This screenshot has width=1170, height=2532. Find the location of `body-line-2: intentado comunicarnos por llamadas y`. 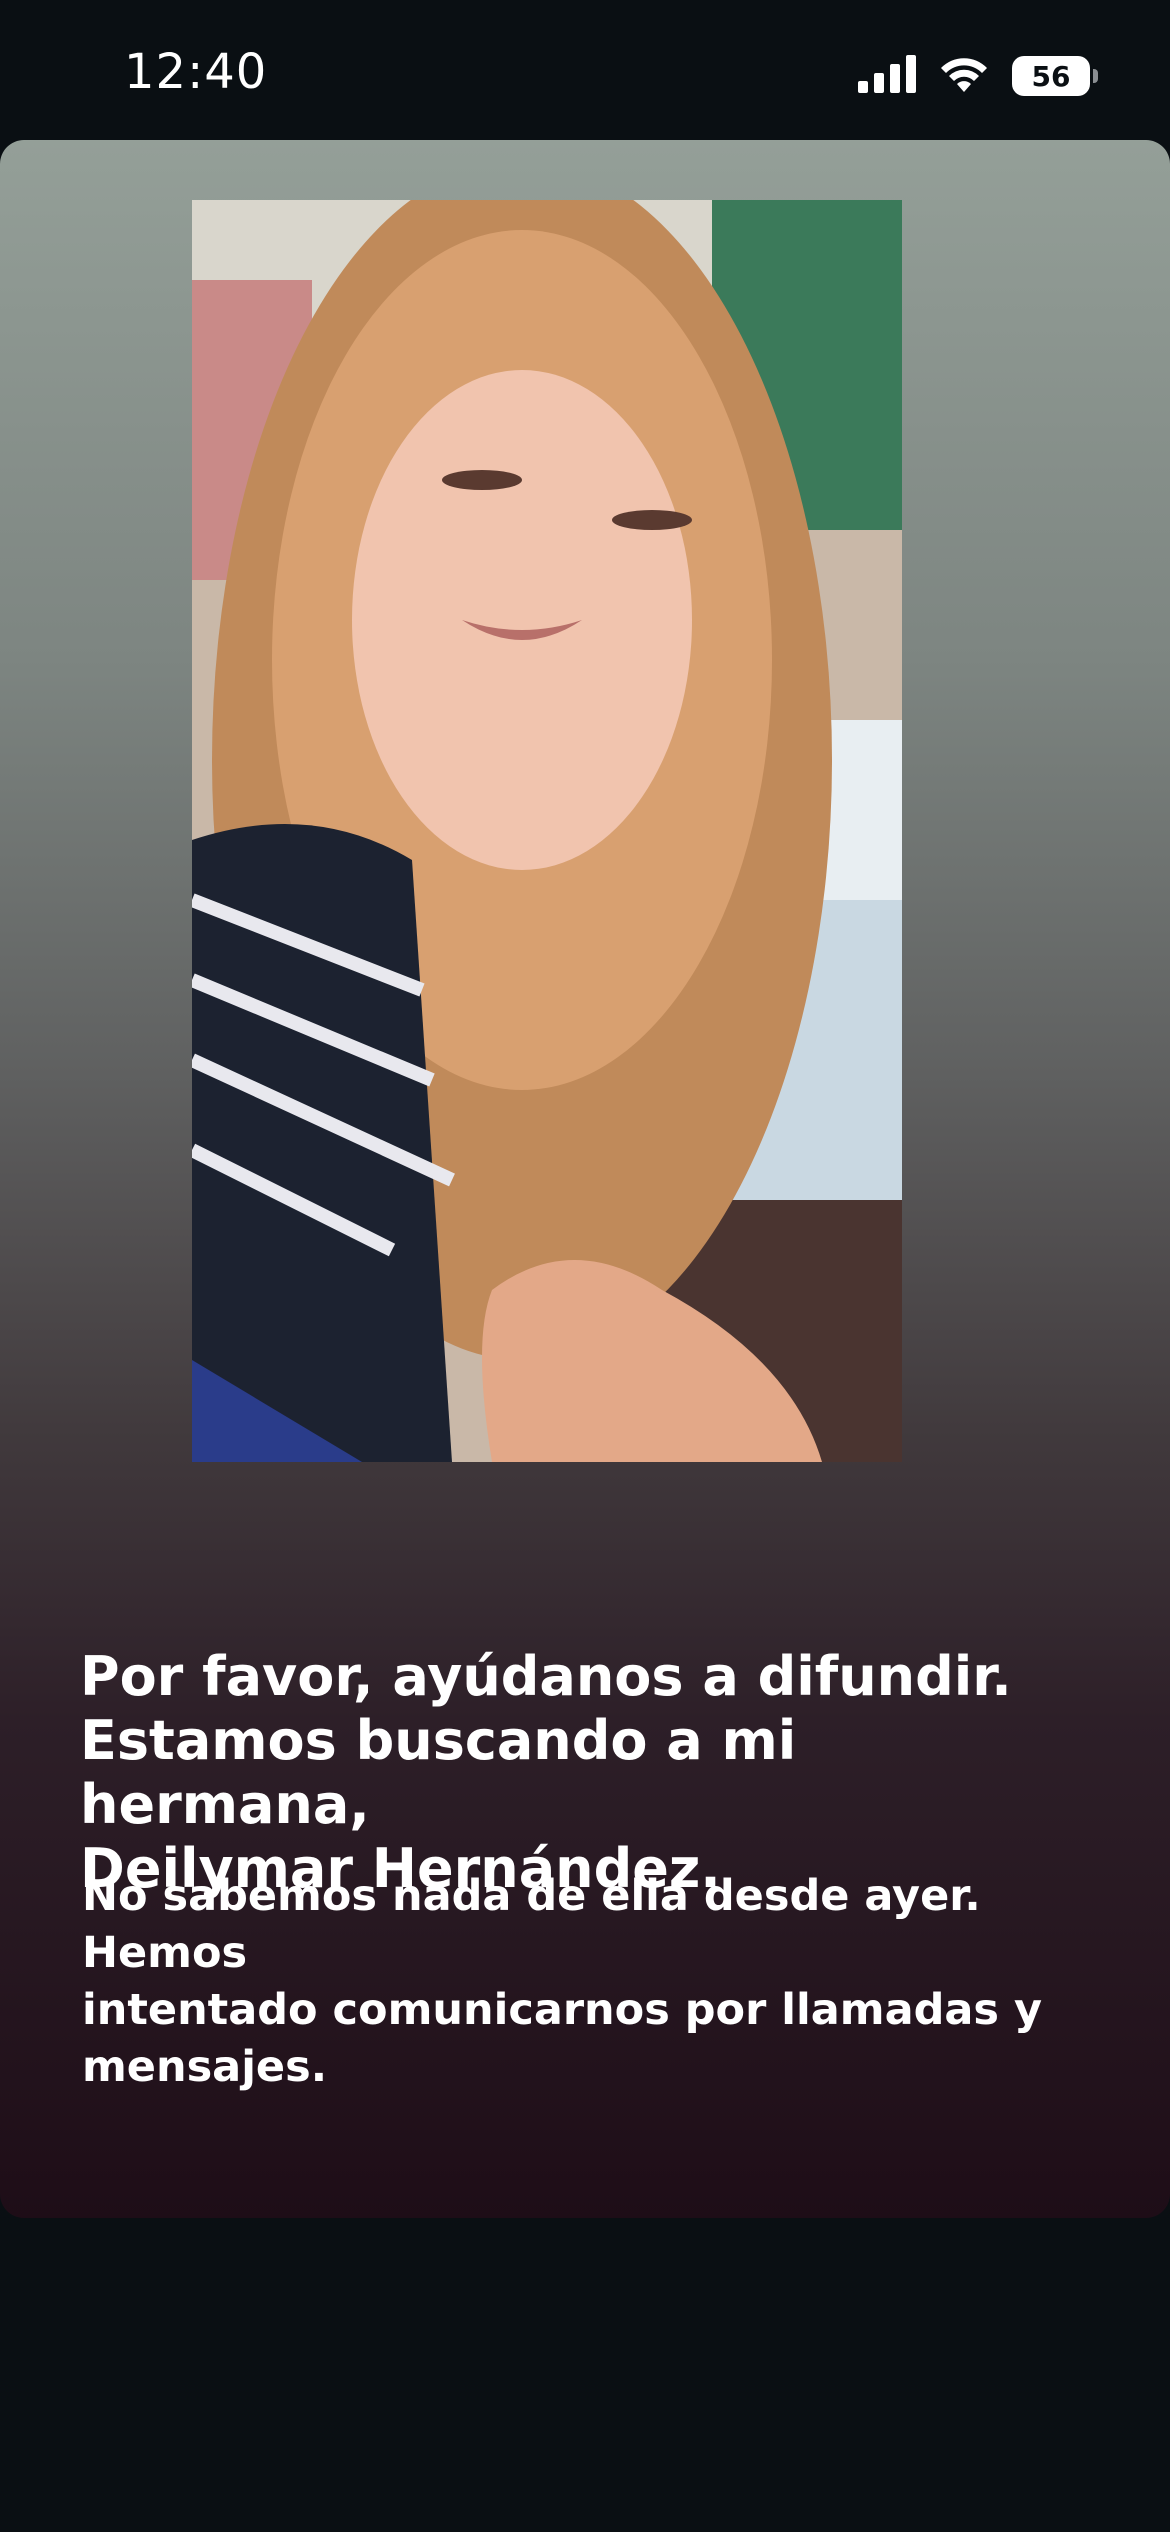

body-line-2: intentado comunicarnos por llamadas y is located at coordinates (562, 2010).